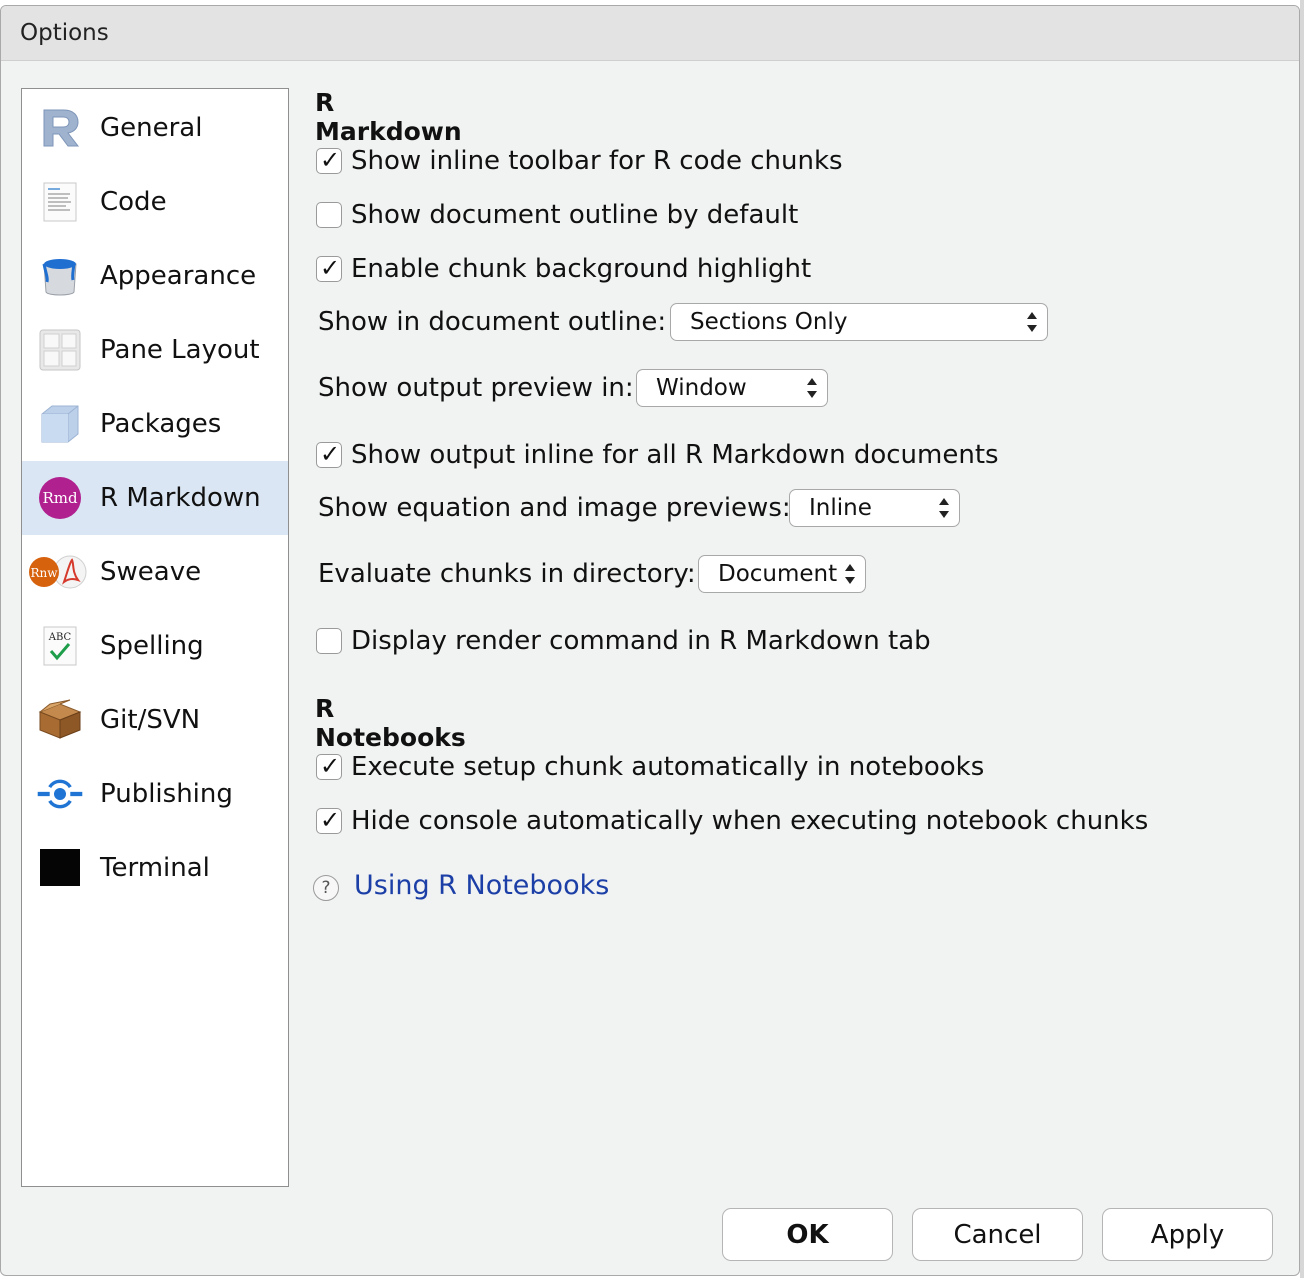  I want to click on sidebar-item-general: General, so click(155, 128).